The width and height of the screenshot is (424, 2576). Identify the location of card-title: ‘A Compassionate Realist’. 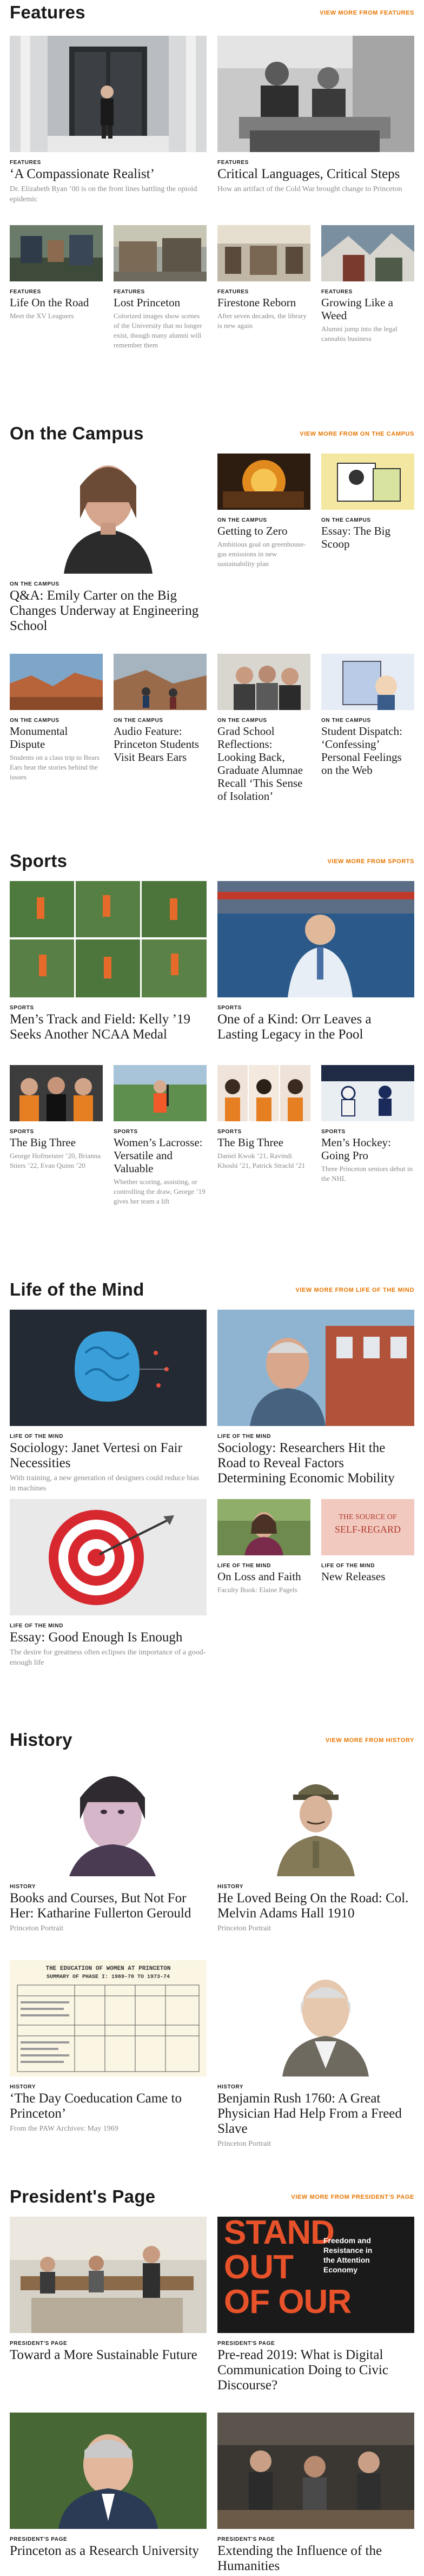
(109, 174).